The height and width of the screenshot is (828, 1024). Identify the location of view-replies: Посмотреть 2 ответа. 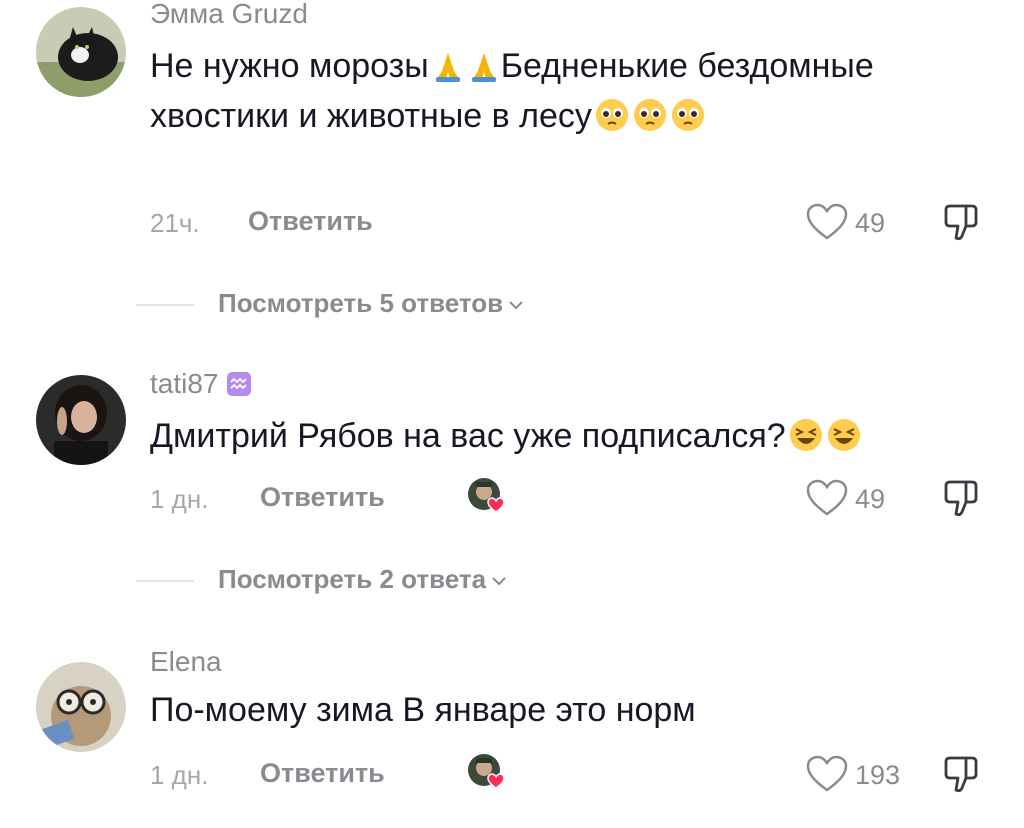
(512, 580).